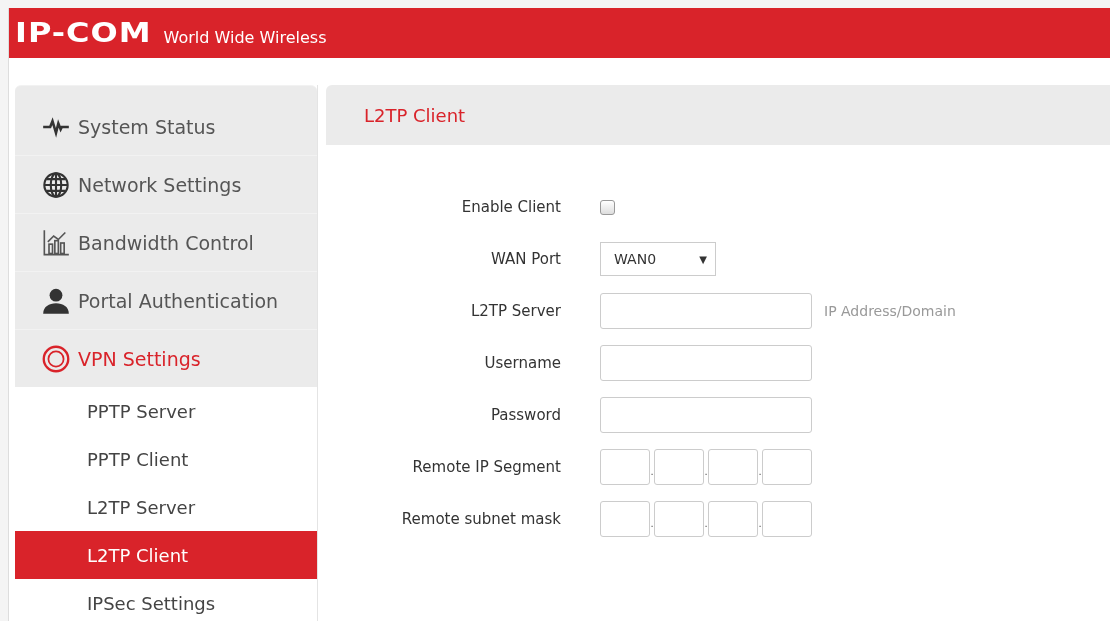 Image resolution: width=1110 pixels, height=621 pixels. I want to click on bar-chart-icon, so click(56, 242).